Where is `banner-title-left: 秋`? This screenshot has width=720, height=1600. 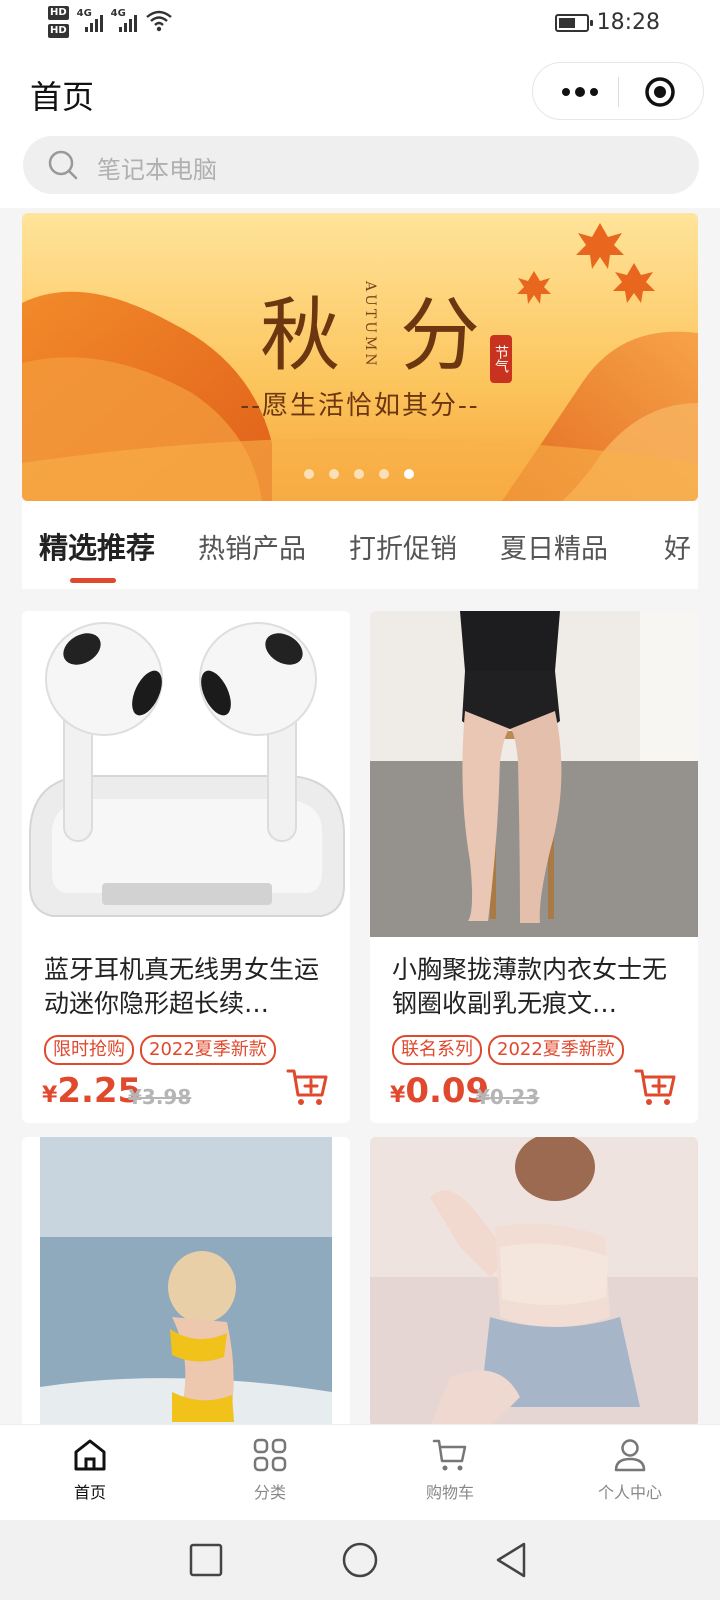
banner-title-left: 秋 is located at coordinates (306, 335).